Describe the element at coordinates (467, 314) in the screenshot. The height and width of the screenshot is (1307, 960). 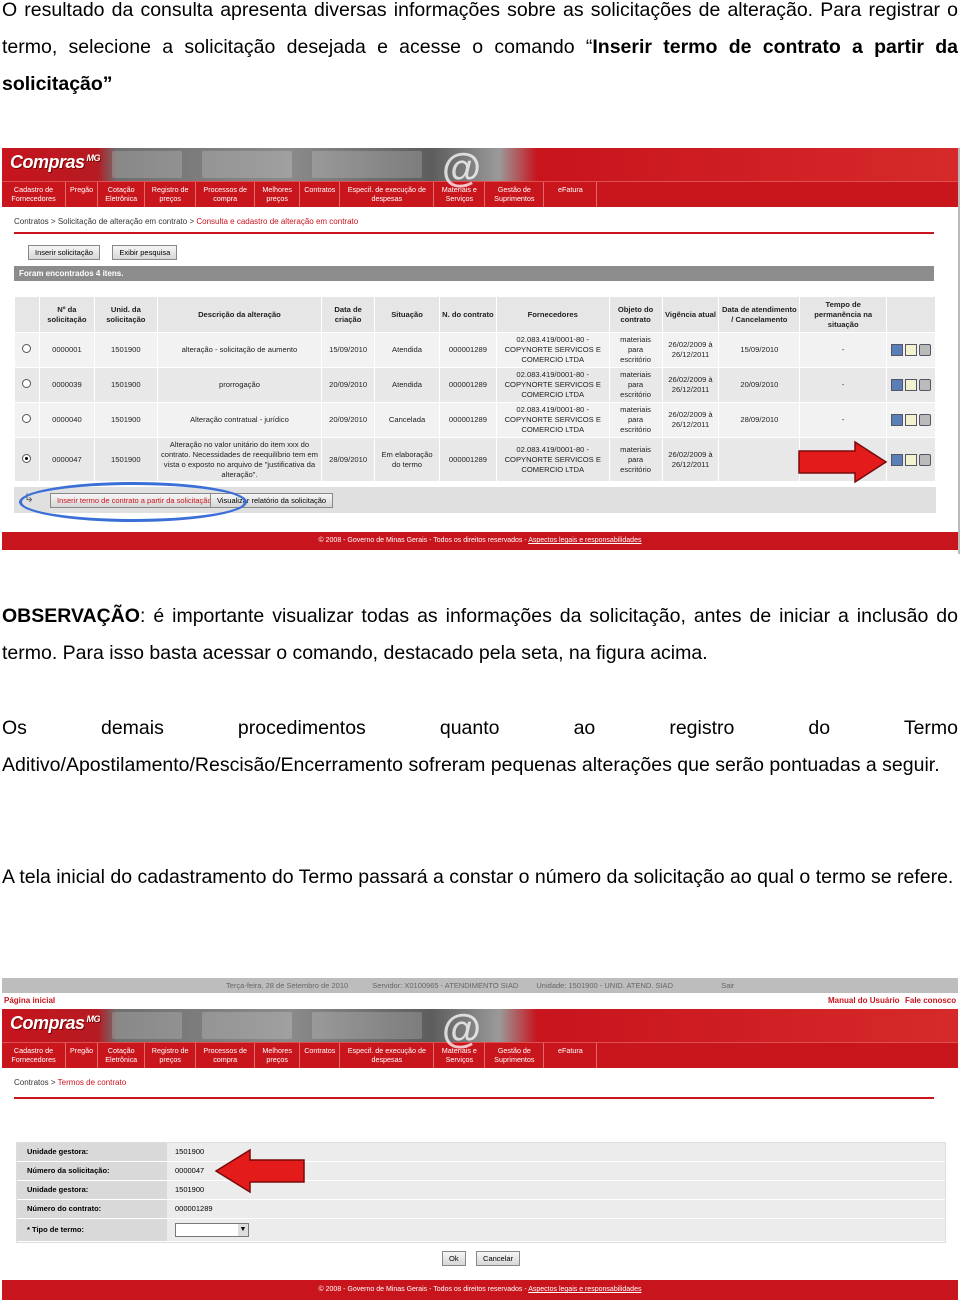
I see `col-header: N. do contrato` at that location.